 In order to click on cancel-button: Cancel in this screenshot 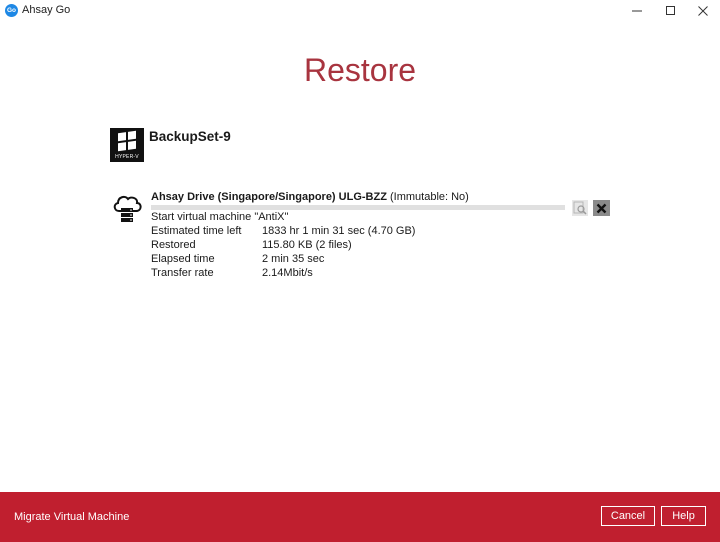, I will do `click(628, 516)`.